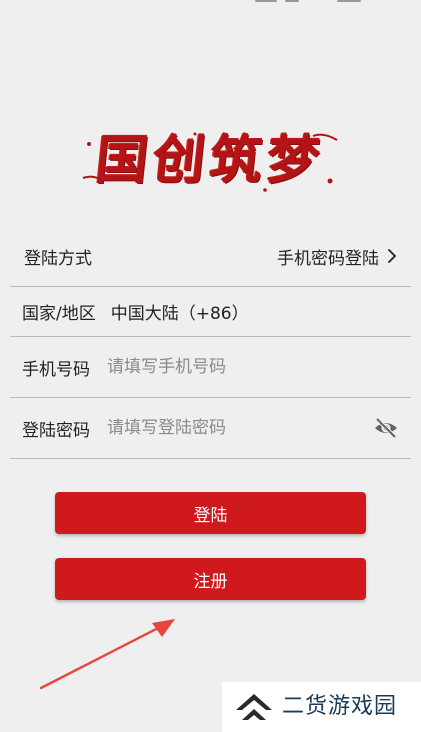  I want to click on password-row: 登陆密码, so click(210, 428).